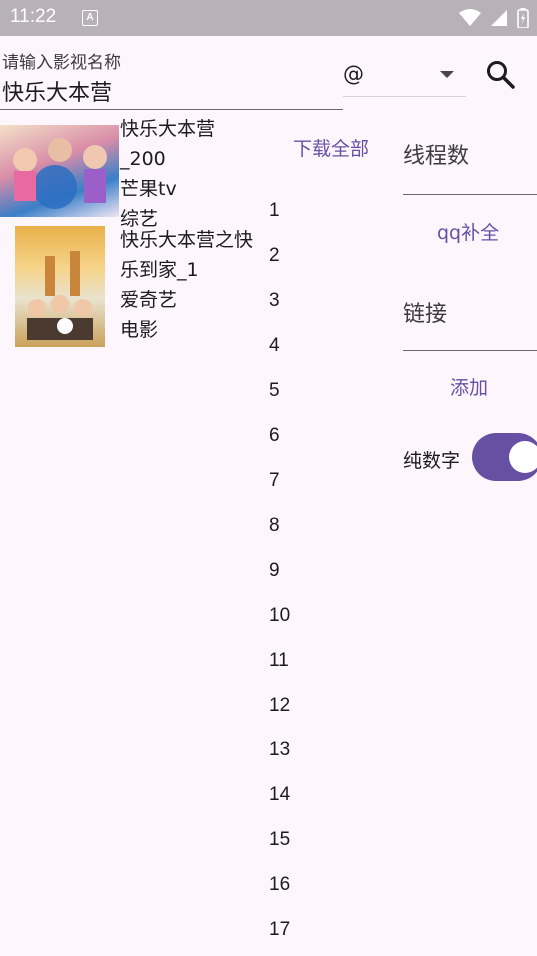  I want to click on add-button: 添加, so click(469, 386).